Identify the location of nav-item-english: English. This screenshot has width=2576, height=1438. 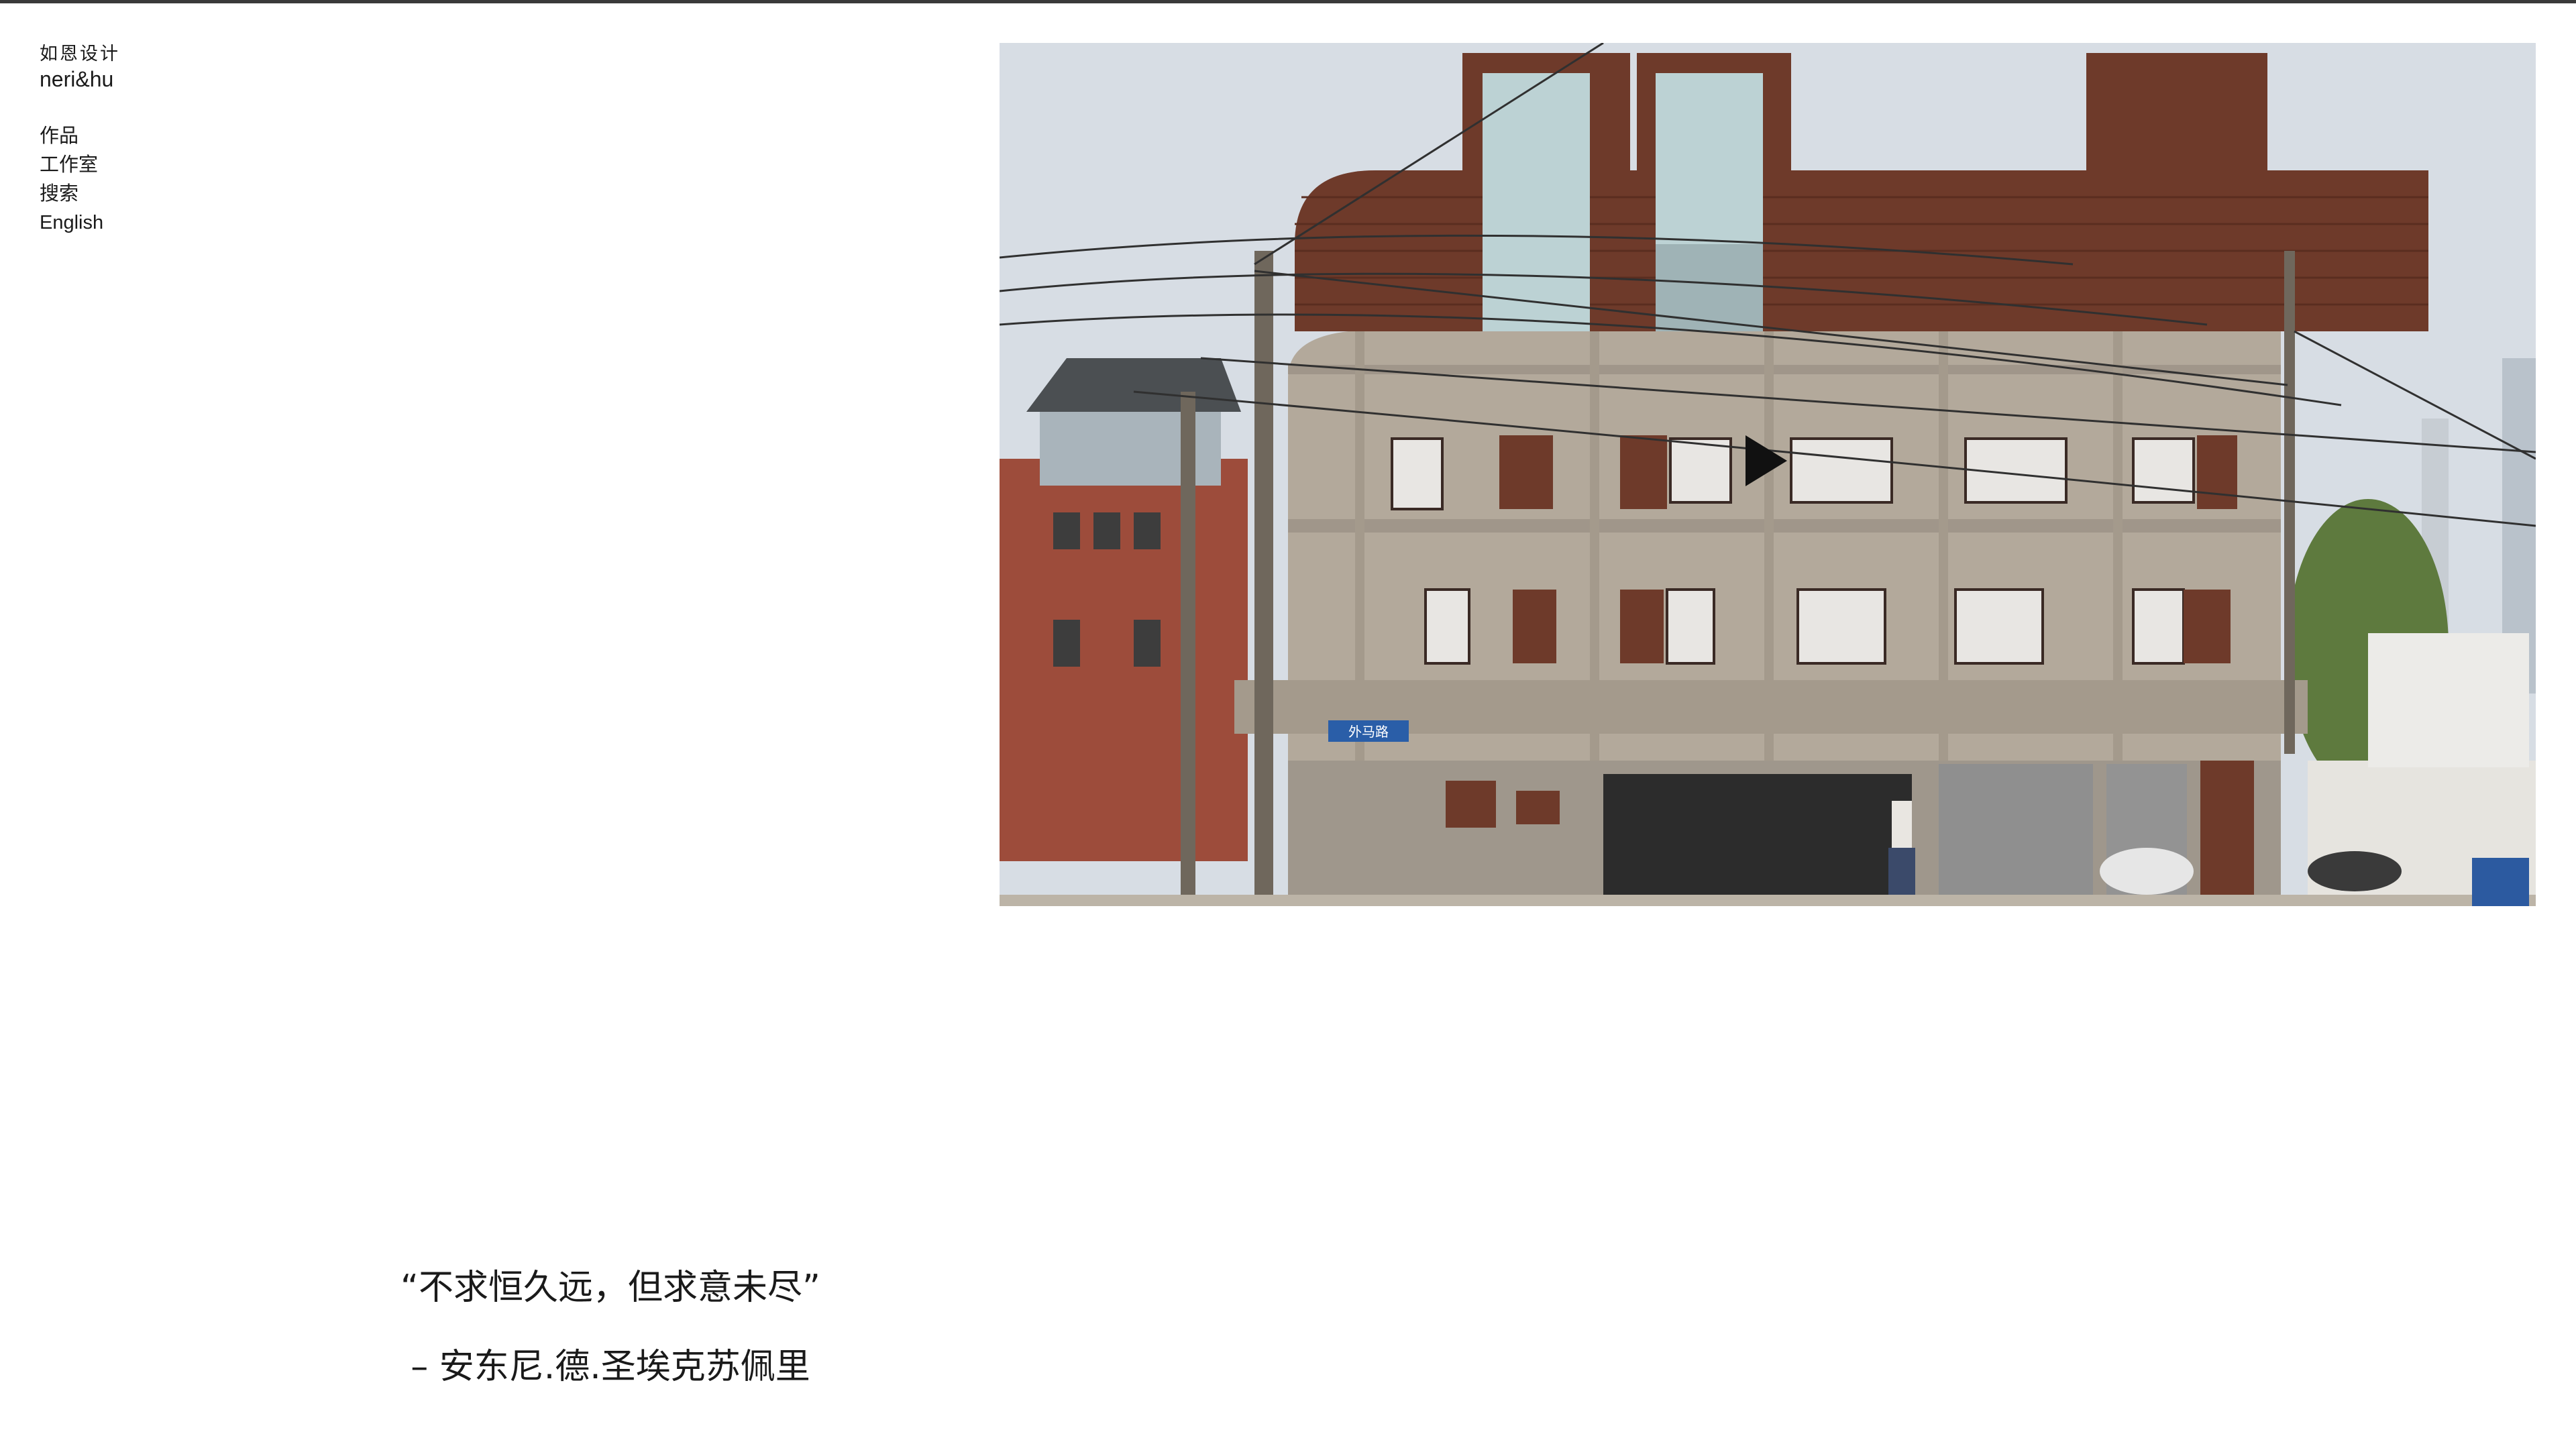
(71, 223).